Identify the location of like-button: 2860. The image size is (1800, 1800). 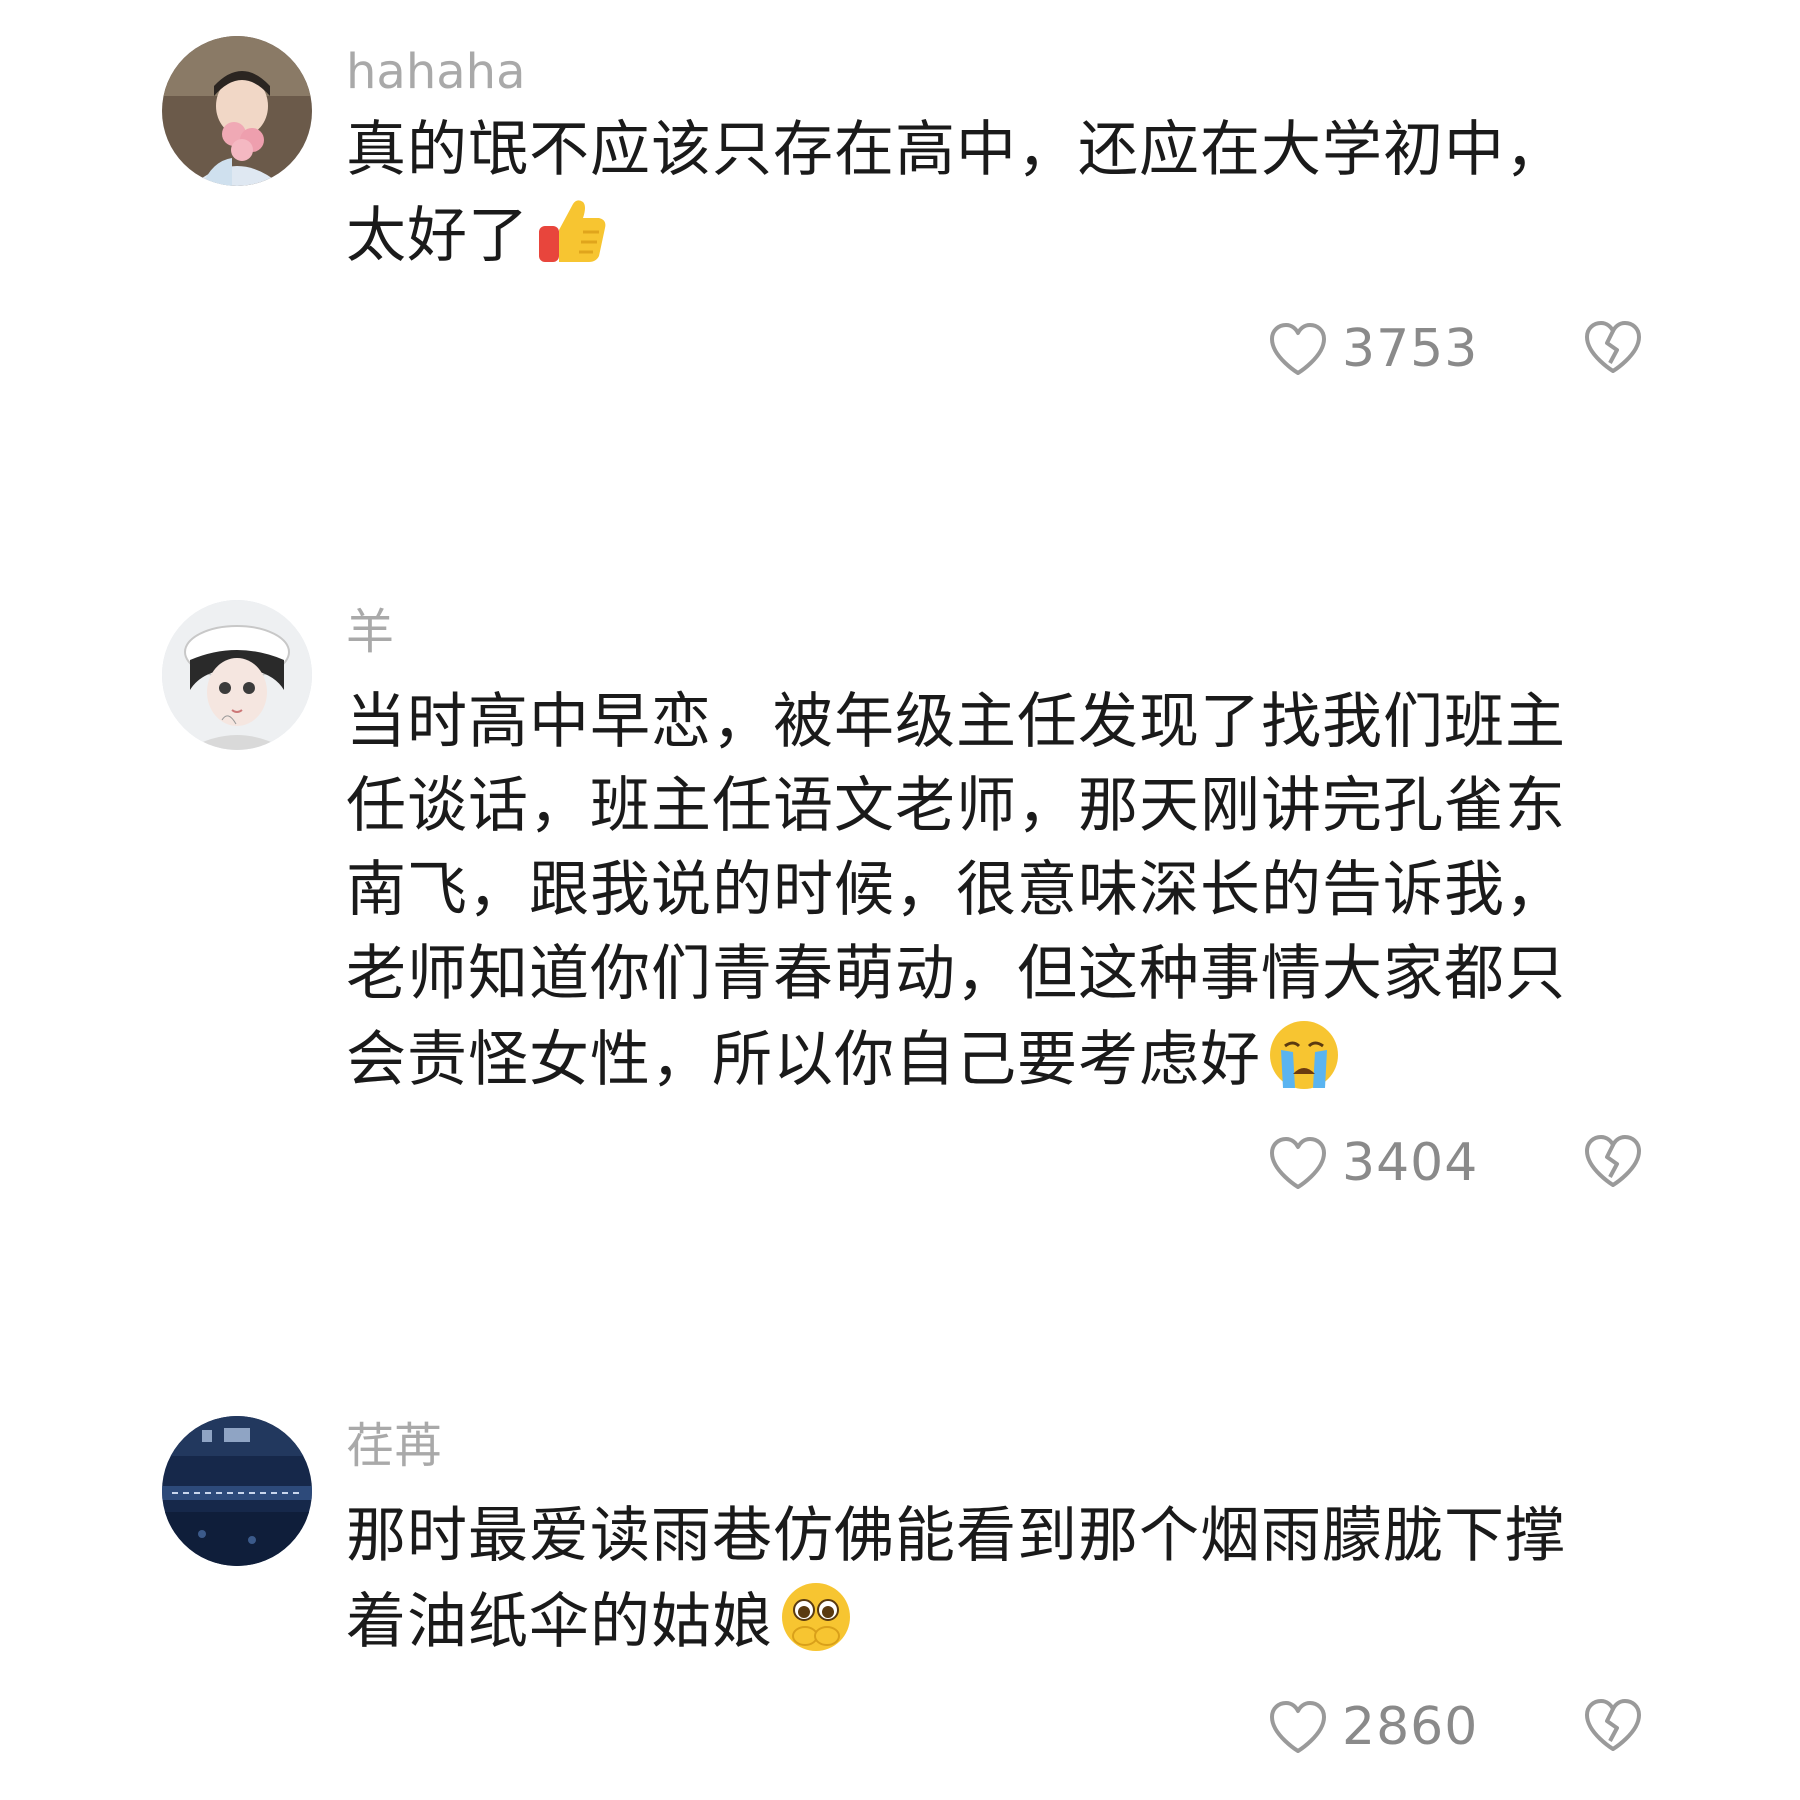
(1373, 1727).